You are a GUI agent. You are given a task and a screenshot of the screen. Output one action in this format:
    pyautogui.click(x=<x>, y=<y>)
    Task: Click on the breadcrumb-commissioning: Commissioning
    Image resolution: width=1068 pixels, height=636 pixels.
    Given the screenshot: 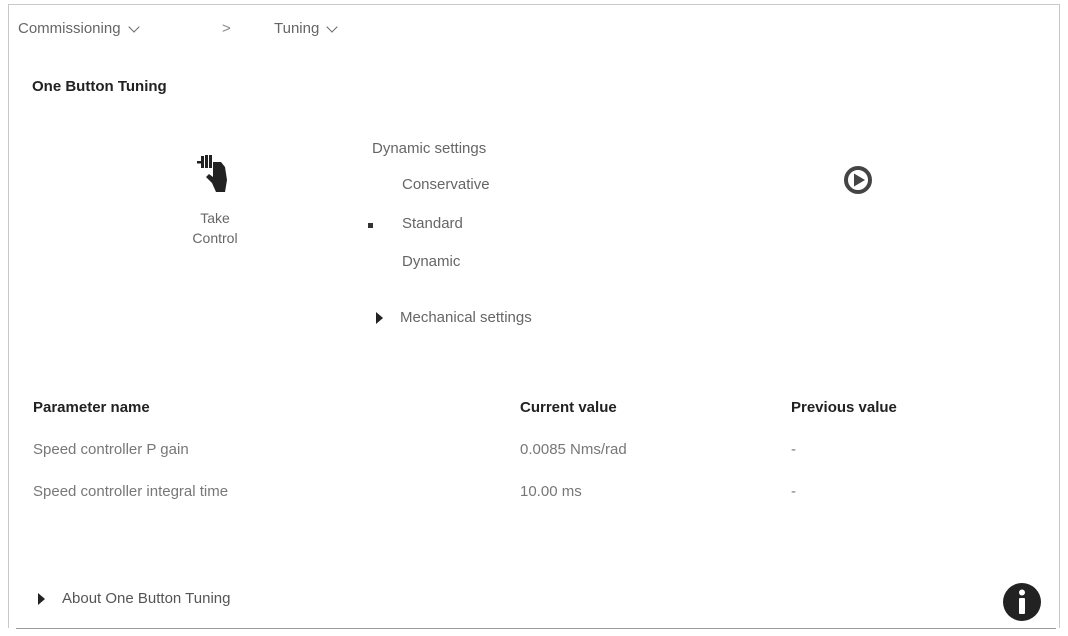 What is the action you would take?
    pyautogui.click(x=79, y=28)
    